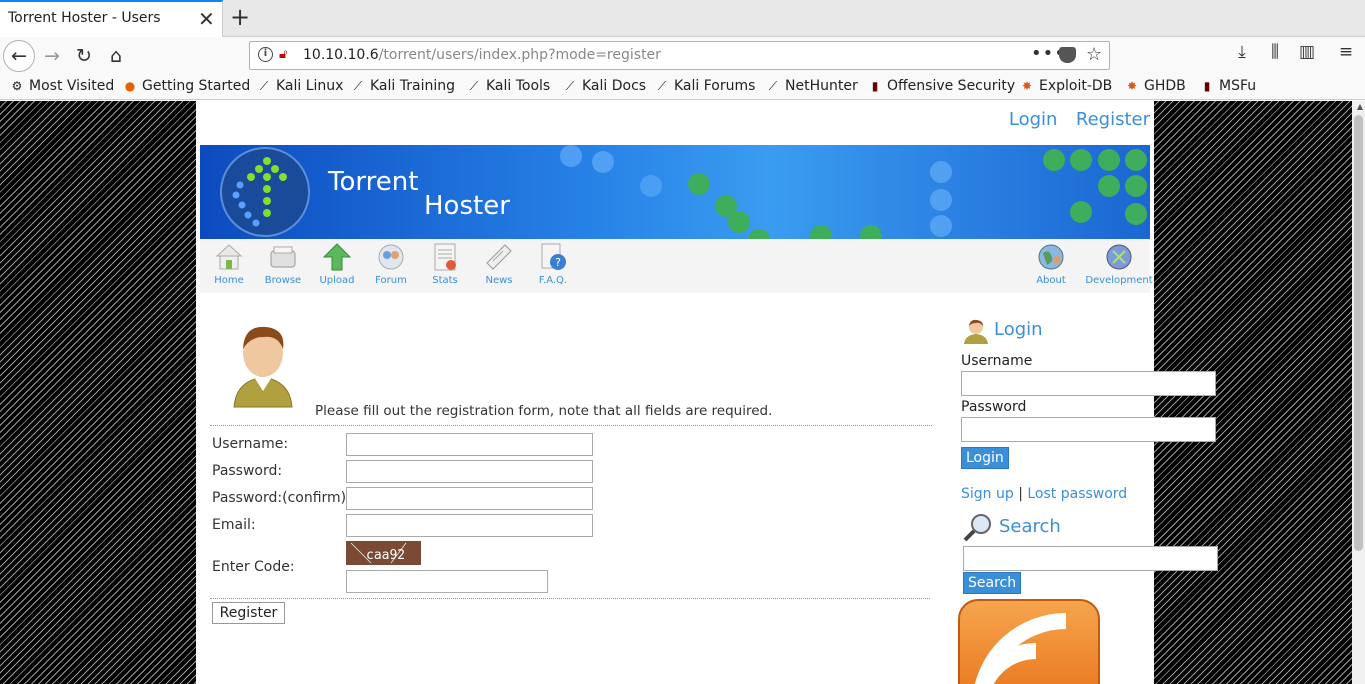 Image resolution: width=1365 pixels, height=684 pixels. Describe the element at coordinates (1228, 86) in the screenshot. I see `bookmark-msfu: ▮ MSFu` at that location.